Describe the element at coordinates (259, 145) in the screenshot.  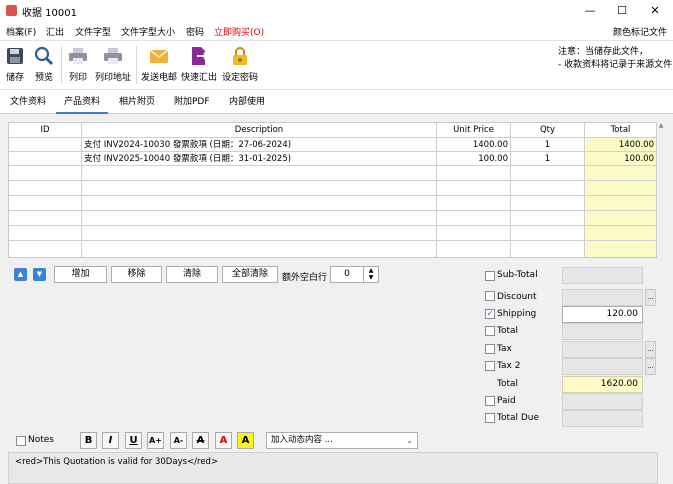
I see `cell-description: 支付 INV2024-10030 發票款項 (日期：27-06-2024)` at that location.